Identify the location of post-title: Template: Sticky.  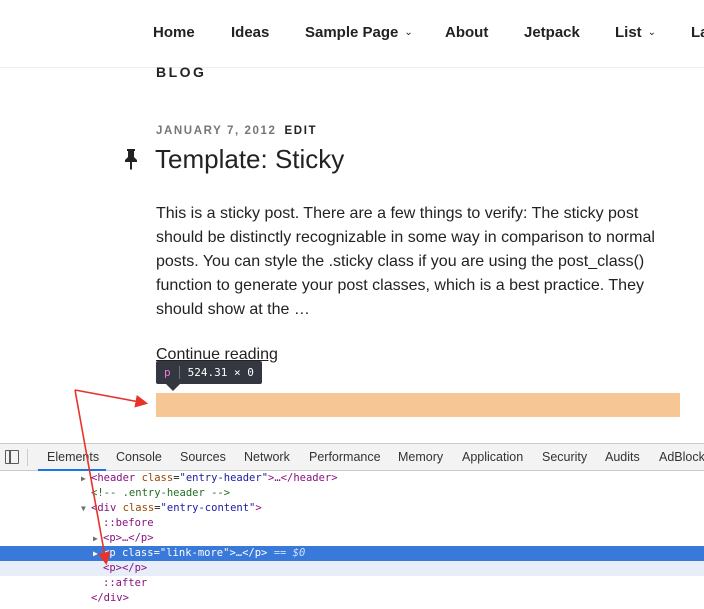
(249, 159).